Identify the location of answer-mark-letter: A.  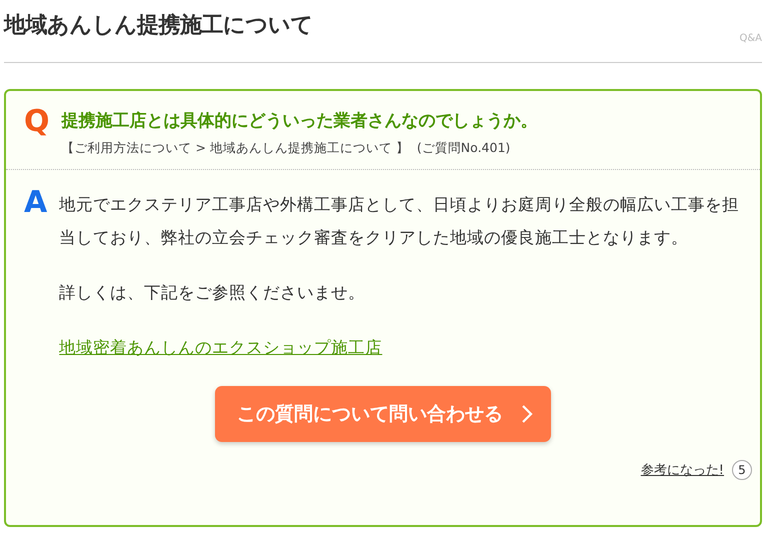
(36, 205).